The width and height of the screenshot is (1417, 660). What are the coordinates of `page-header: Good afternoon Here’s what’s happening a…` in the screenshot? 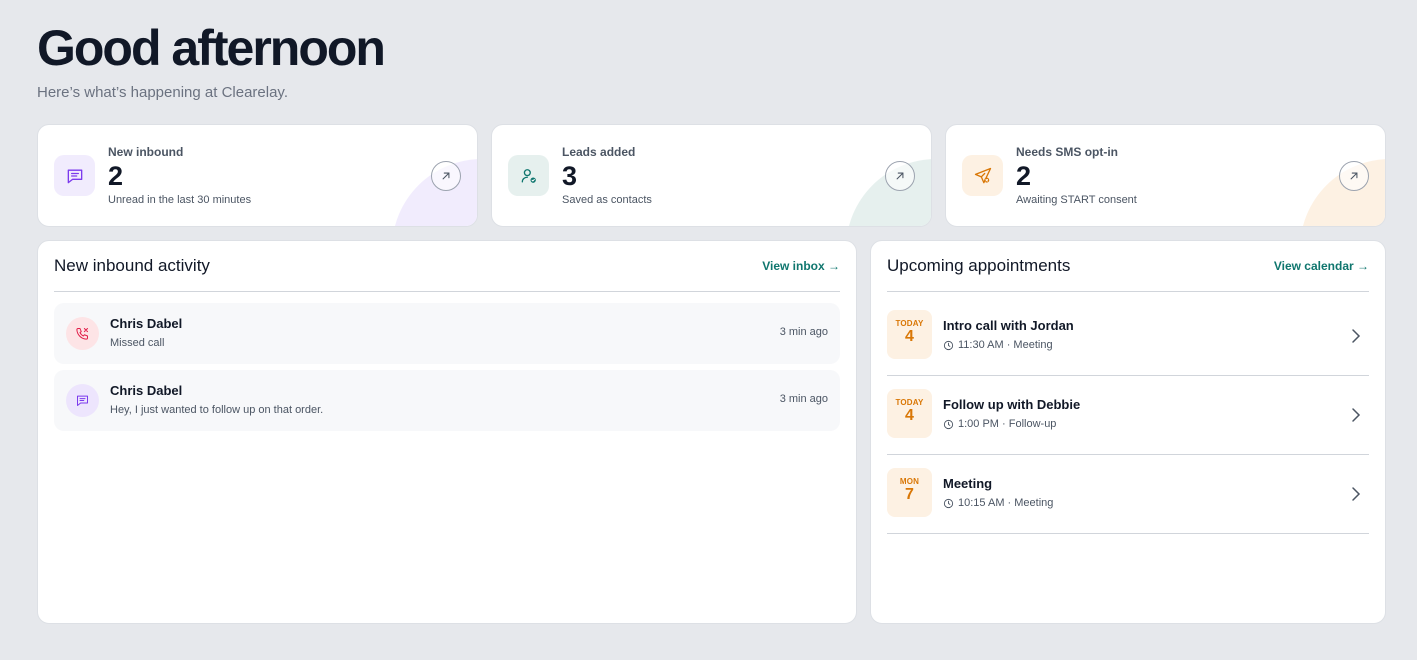 It's located at (211, 60).